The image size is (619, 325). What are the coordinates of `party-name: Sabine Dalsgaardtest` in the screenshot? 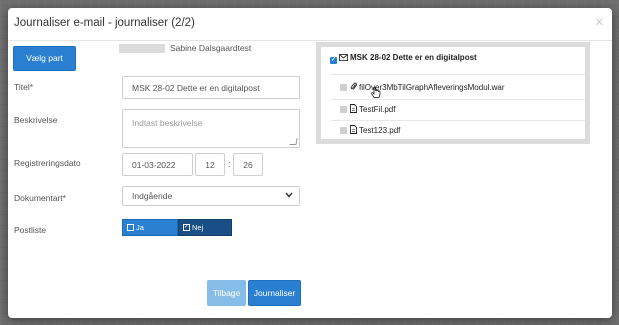 It's located at (211, 48).